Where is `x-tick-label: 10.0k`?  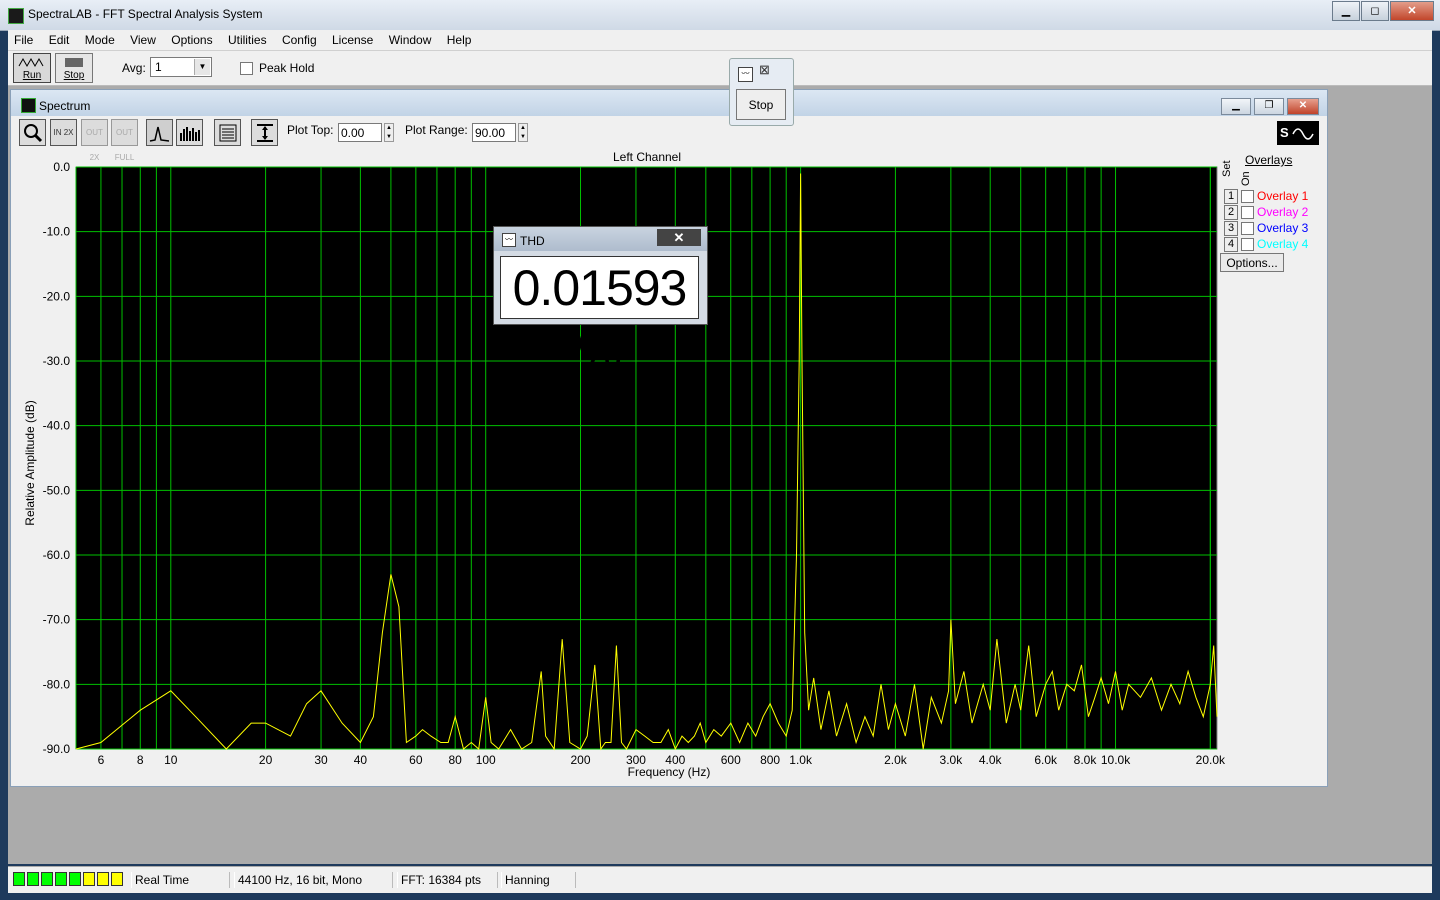 x-tick-label: 10.0k is located at coordinates (1116, 760).